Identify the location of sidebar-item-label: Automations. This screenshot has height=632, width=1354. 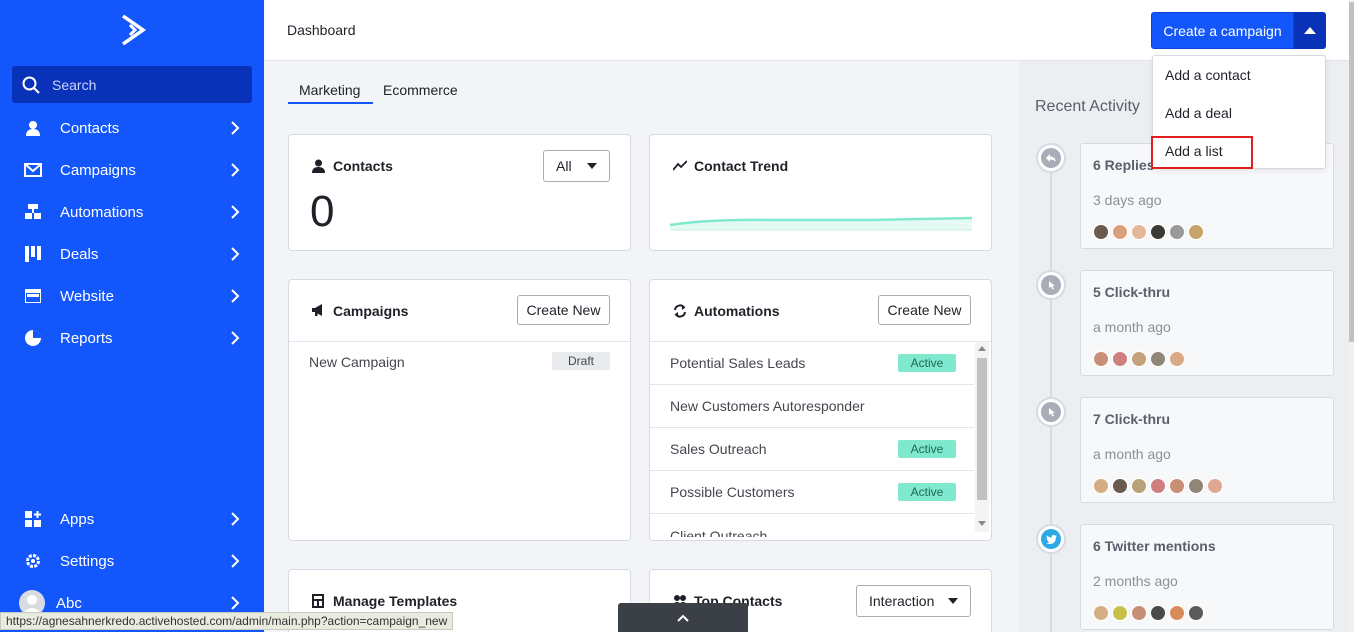
(102, 212).